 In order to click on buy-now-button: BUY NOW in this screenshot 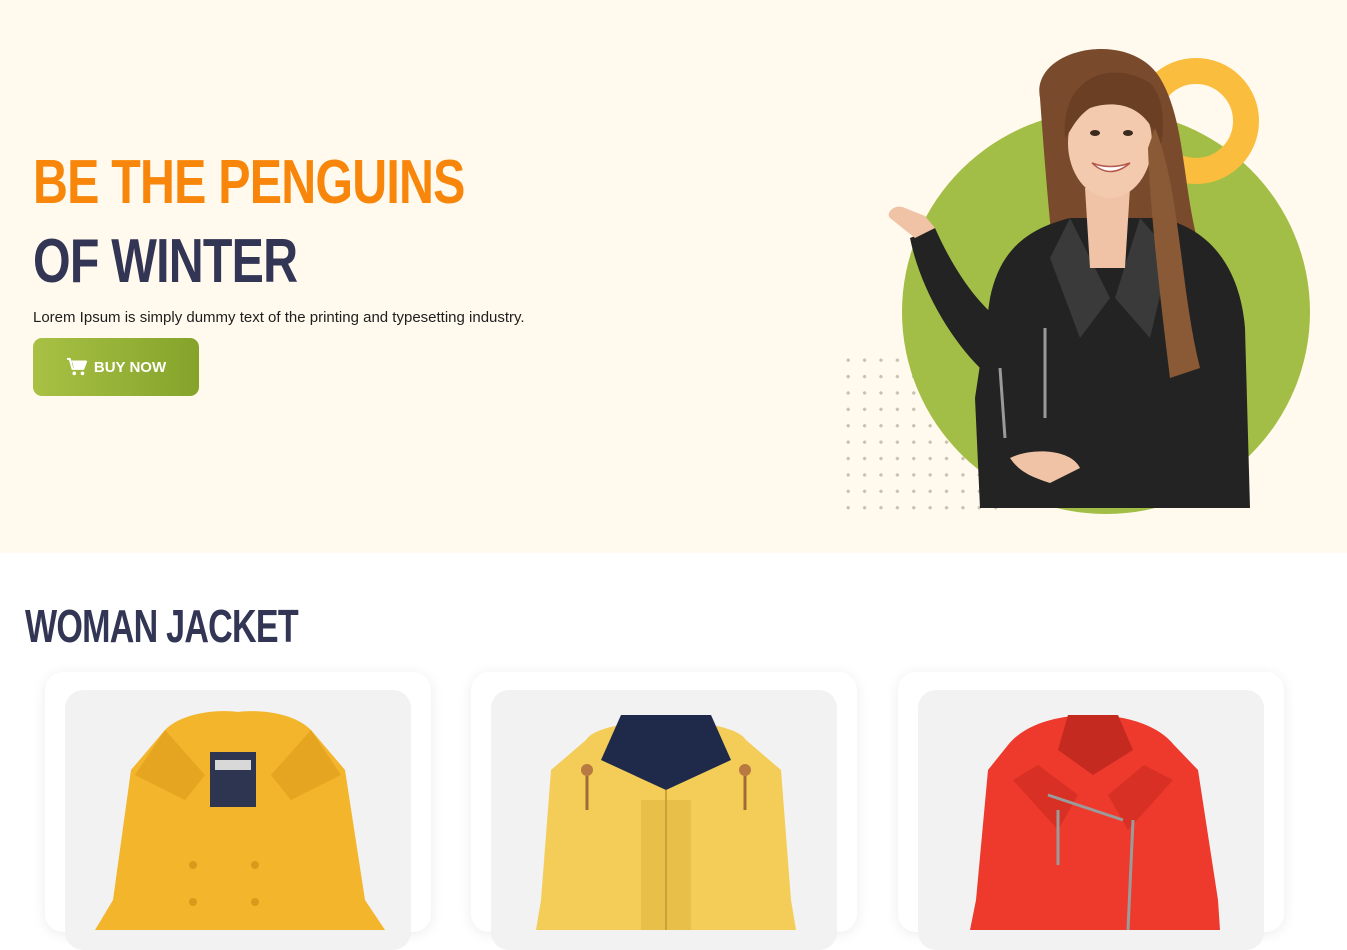, I will do `click(116, 367)`.